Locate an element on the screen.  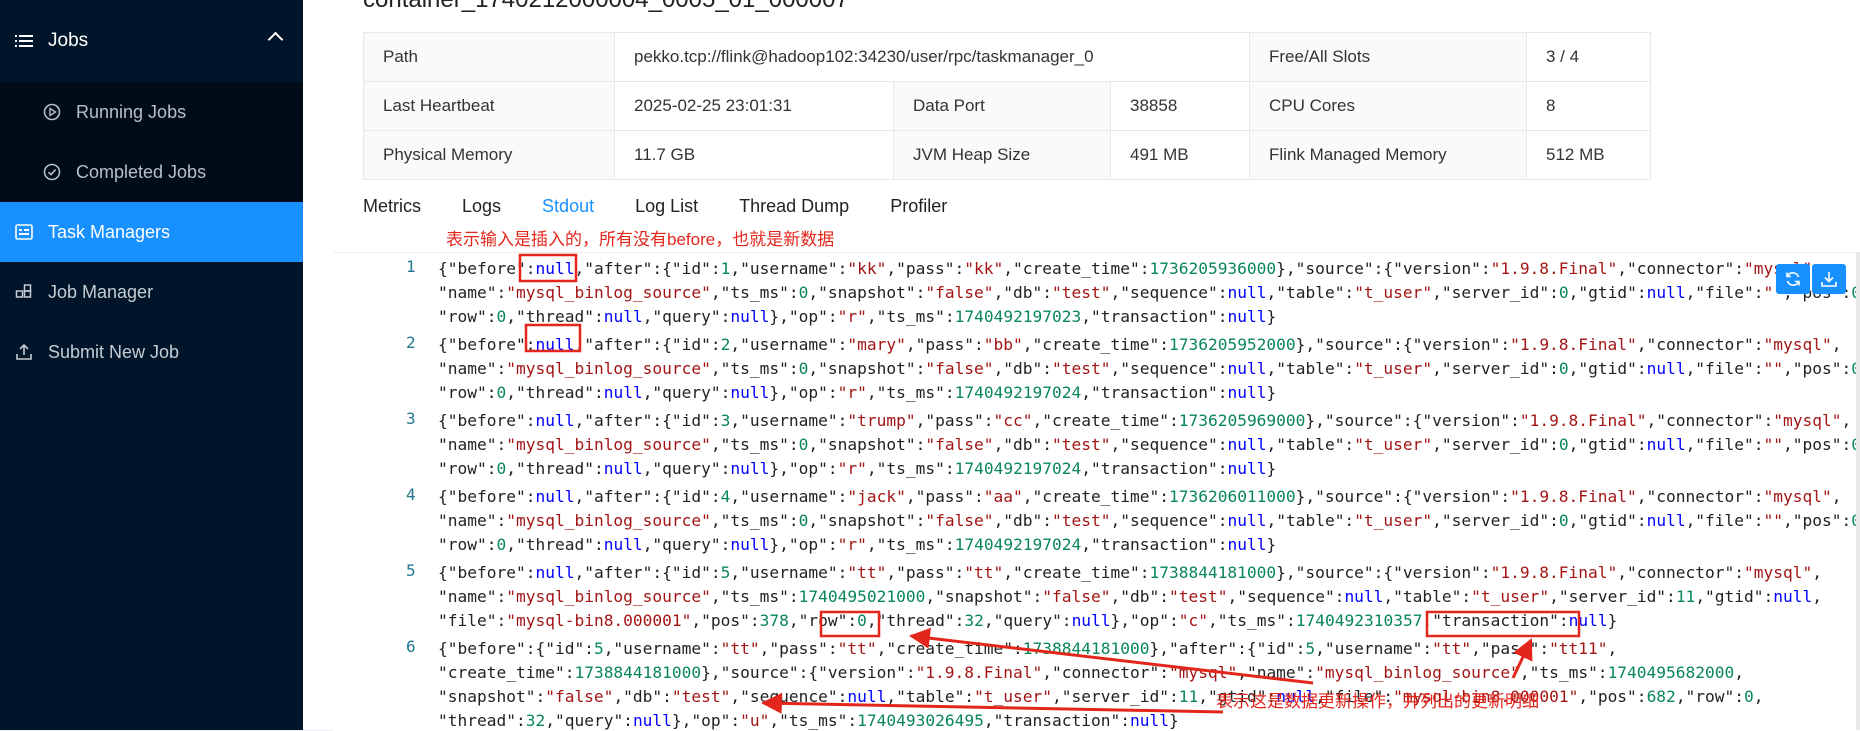
line-number: 1 is located at coordinates (411, 266).